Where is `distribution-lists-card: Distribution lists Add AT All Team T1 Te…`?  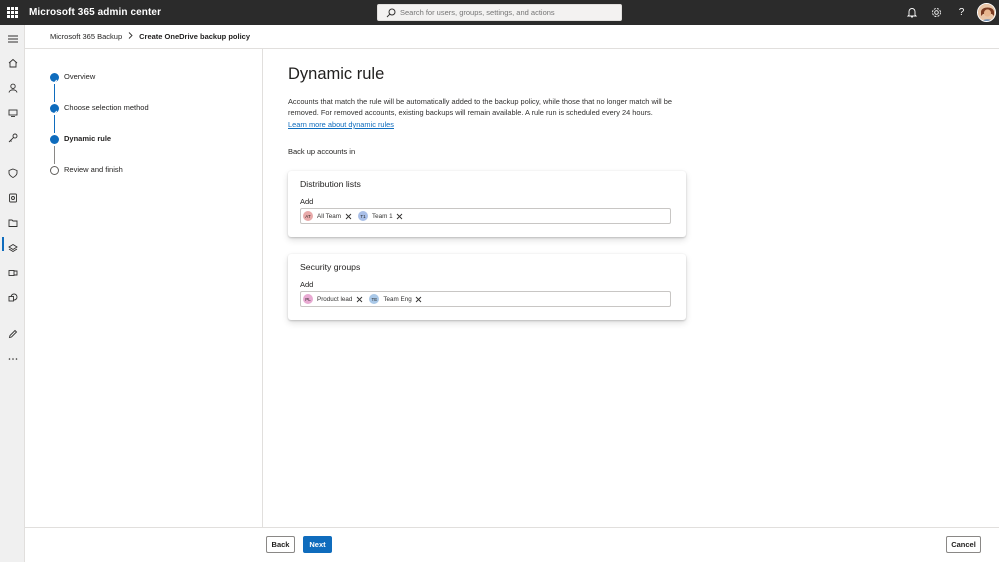 distribution-lists-card: Distribution lists Add AT All Team T1 Te… is located at coordinates (487, 204).